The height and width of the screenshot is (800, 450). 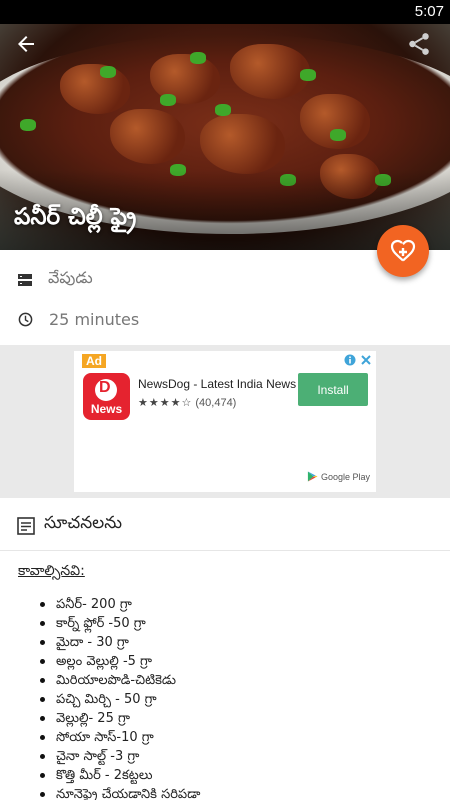 I want to click on share-button, so click(x=419, y=44).